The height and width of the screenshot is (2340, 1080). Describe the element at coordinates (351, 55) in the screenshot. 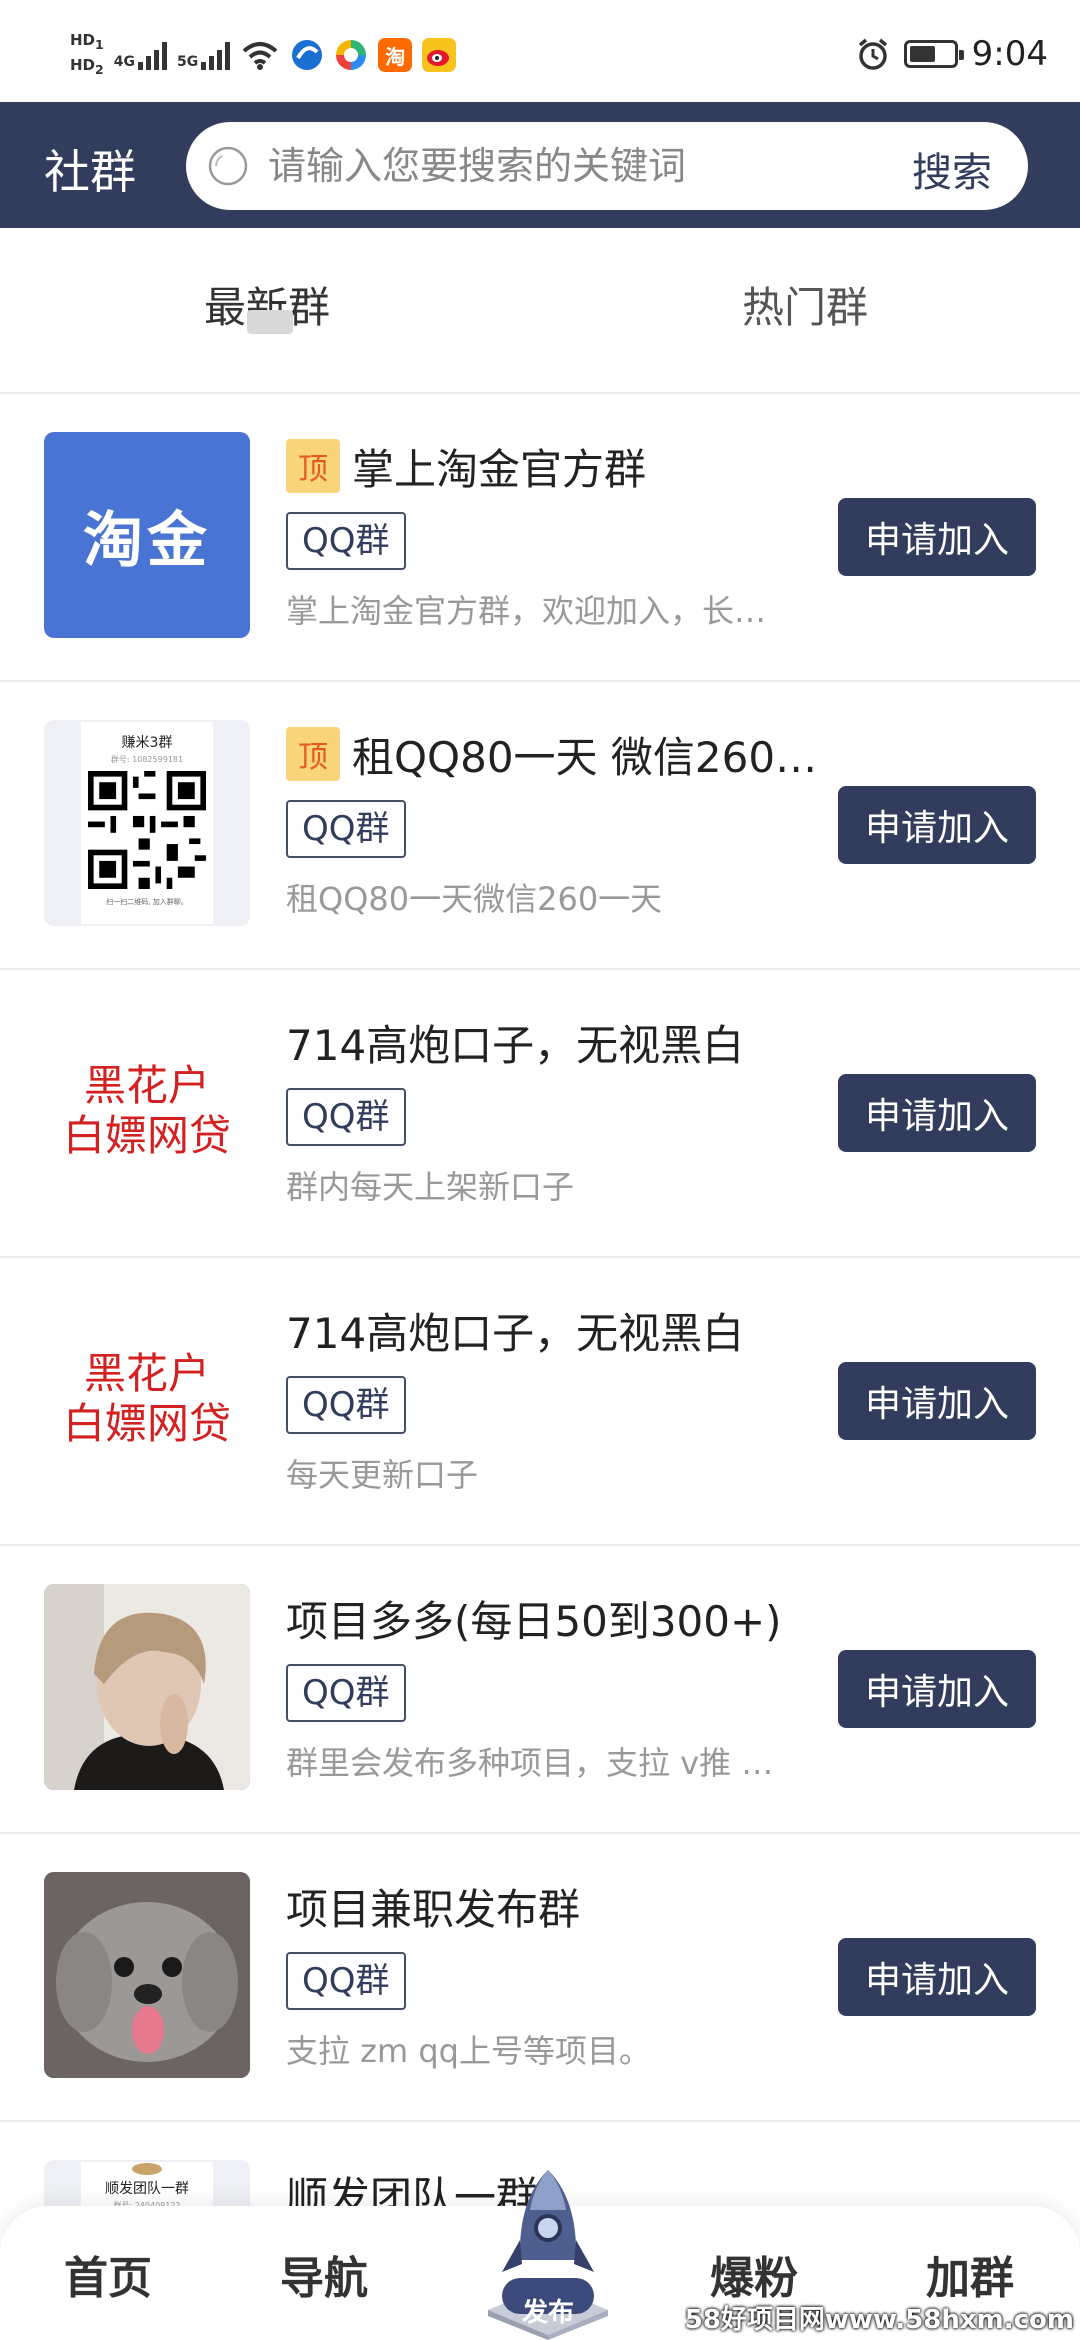

I see `colorful-app-icon` at that location.